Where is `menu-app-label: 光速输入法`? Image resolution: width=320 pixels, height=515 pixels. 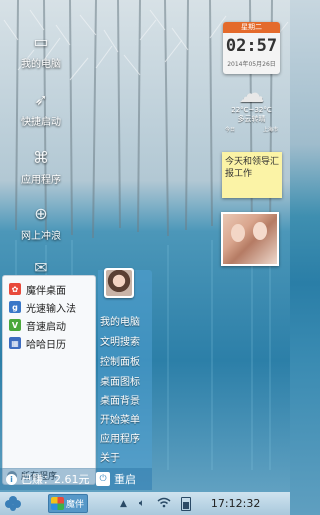 menu-app-label: 光速输入法 is located at coordinates (51, 309).